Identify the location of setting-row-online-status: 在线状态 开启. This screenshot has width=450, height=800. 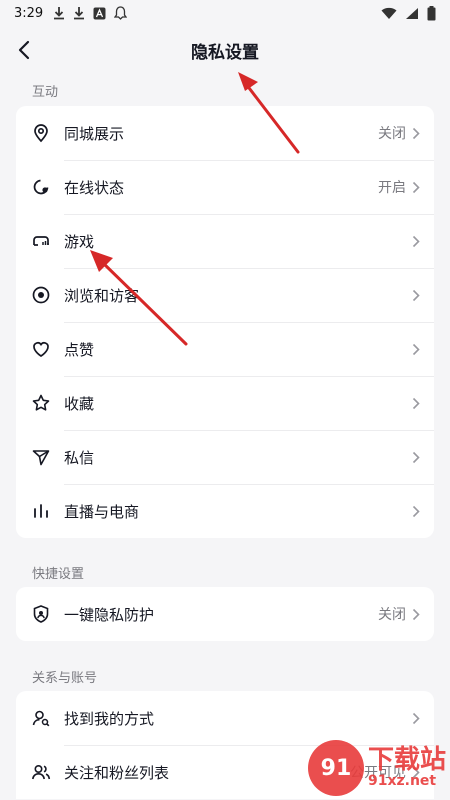
(225, 187).